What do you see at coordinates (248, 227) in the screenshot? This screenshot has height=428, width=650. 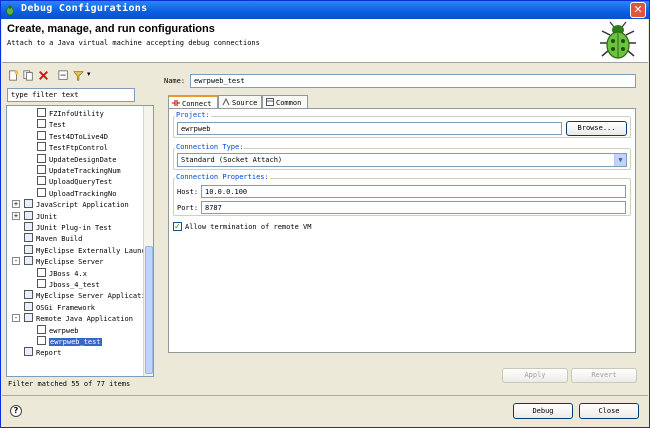 I see `allow-termination-label: Allow termination of remote VM` at bounding box center [248, 227].